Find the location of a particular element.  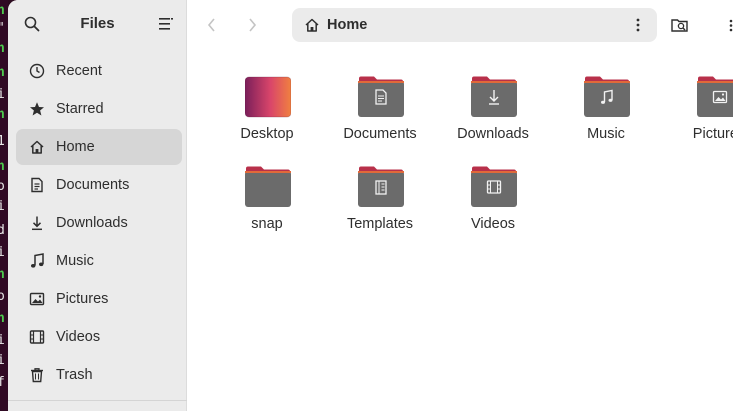

sidebar-item-label: Trash is located at coordinates (74, 375).